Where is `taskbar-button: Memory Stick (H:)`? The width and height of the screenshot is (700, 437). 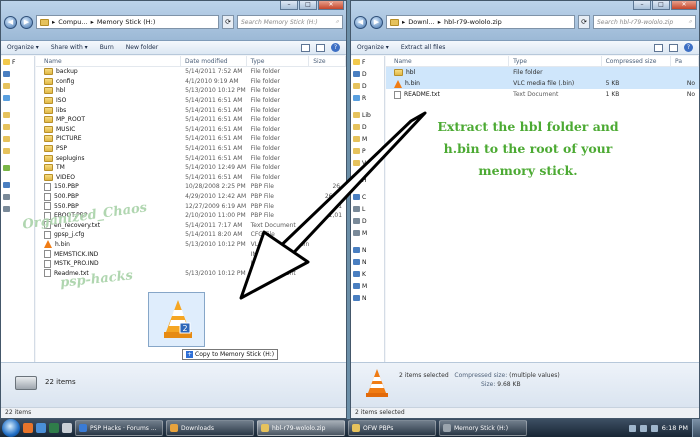
taskbar-button: Memory Stick (H:) is located at coordinates (483, 428).